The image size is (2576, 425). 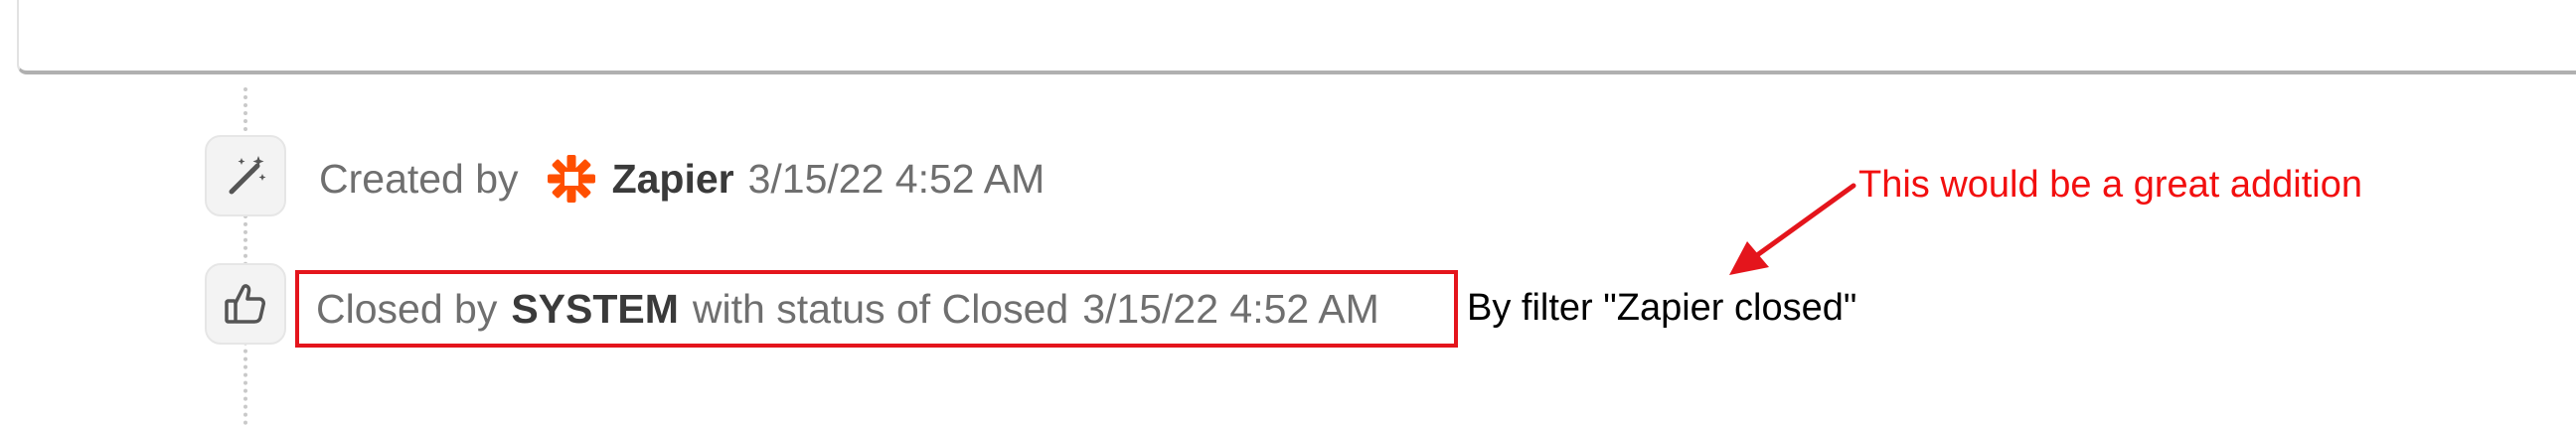 I want to click on annotation-arrow, so click(x=1792, y=229).